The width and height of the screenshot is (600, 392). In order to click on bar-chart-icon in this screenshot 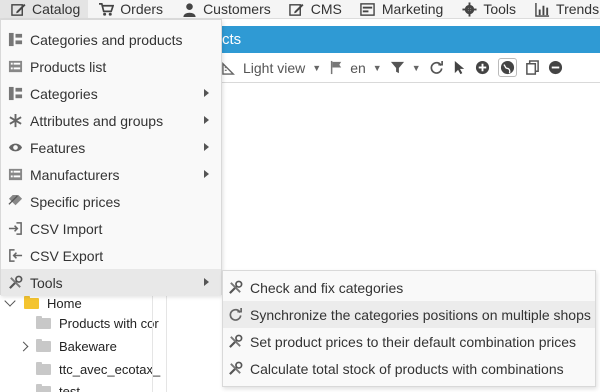, I will do `click(542, 9)`.